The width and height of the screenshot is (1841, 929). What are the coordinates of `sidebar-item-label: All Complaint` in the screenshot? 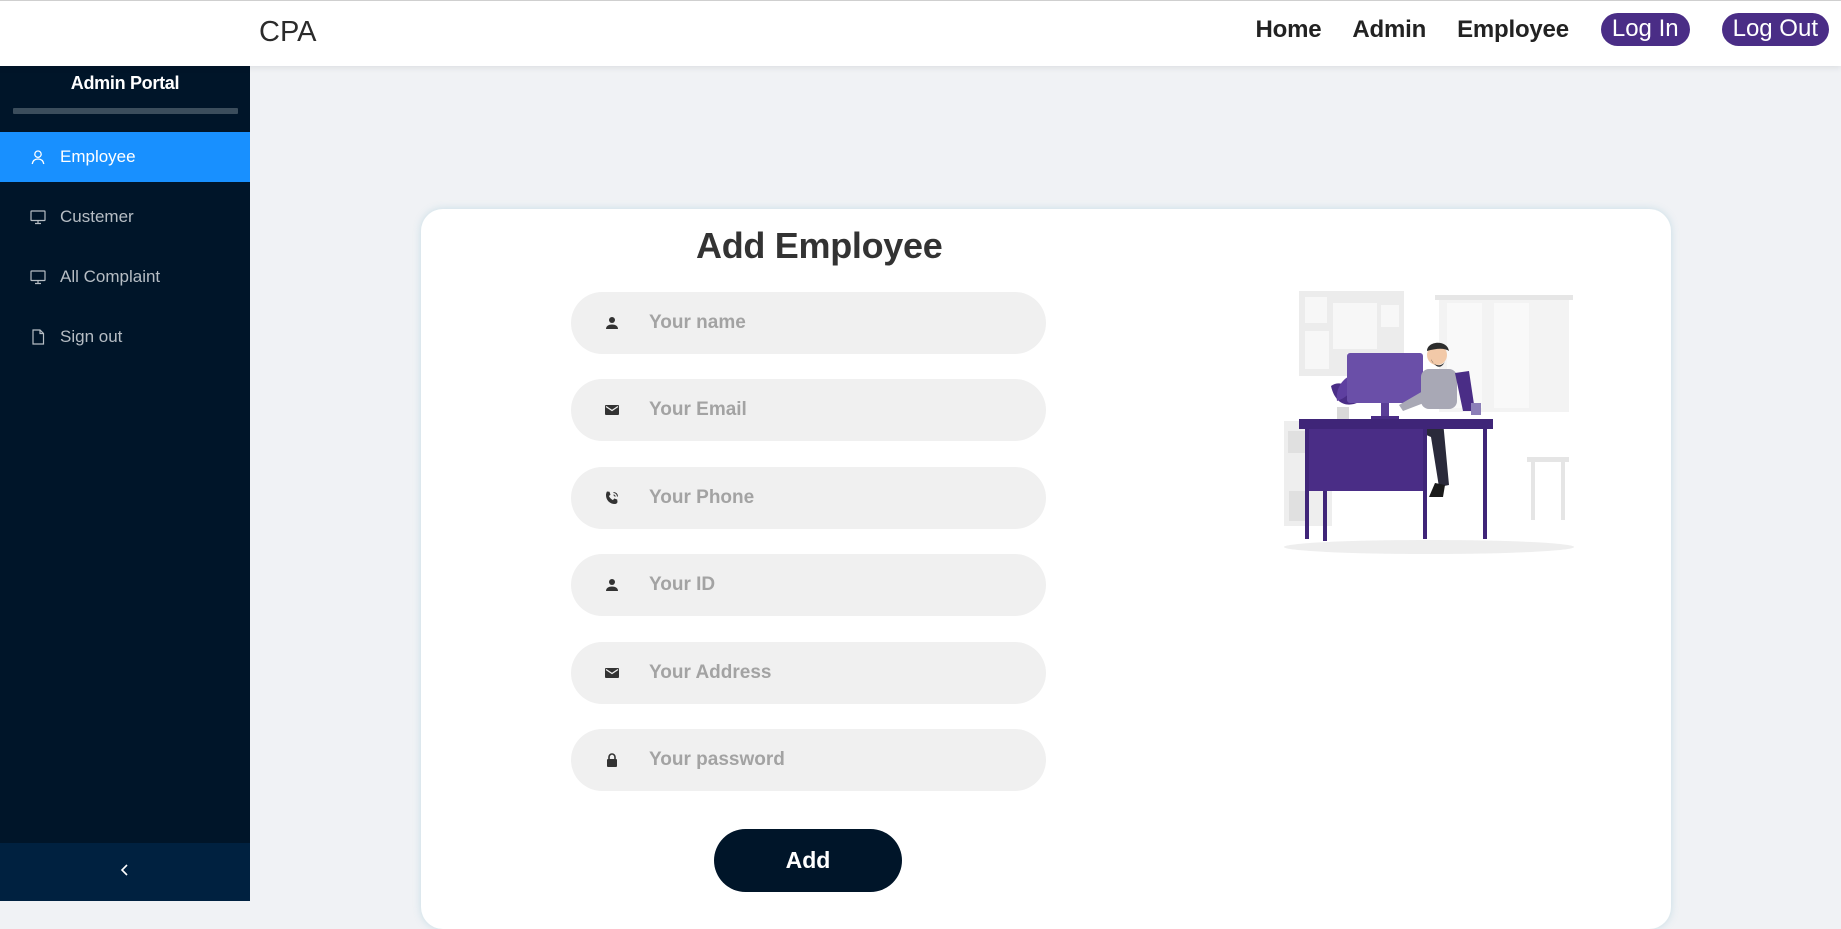 It's located at (110, 276).